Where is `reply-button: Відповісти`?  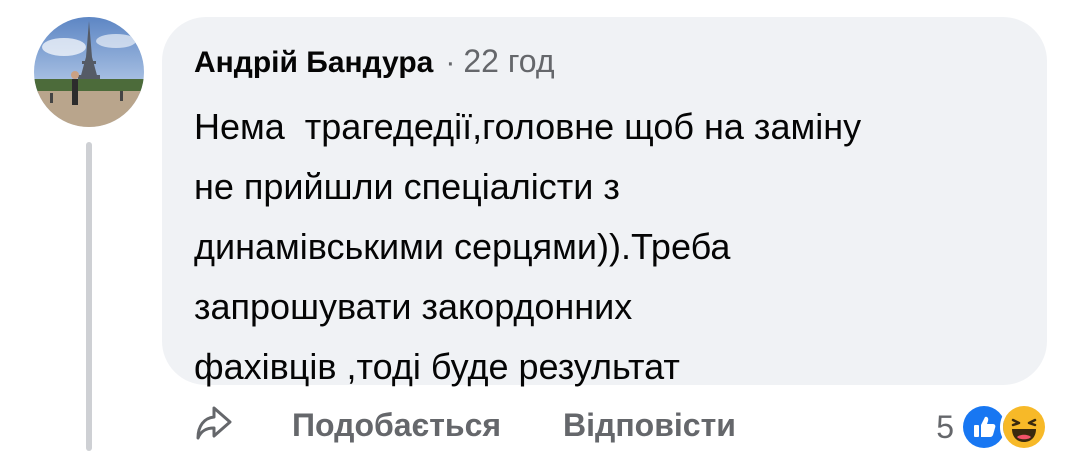 reply-button: Відповісти is located at coordinates (649, 425).